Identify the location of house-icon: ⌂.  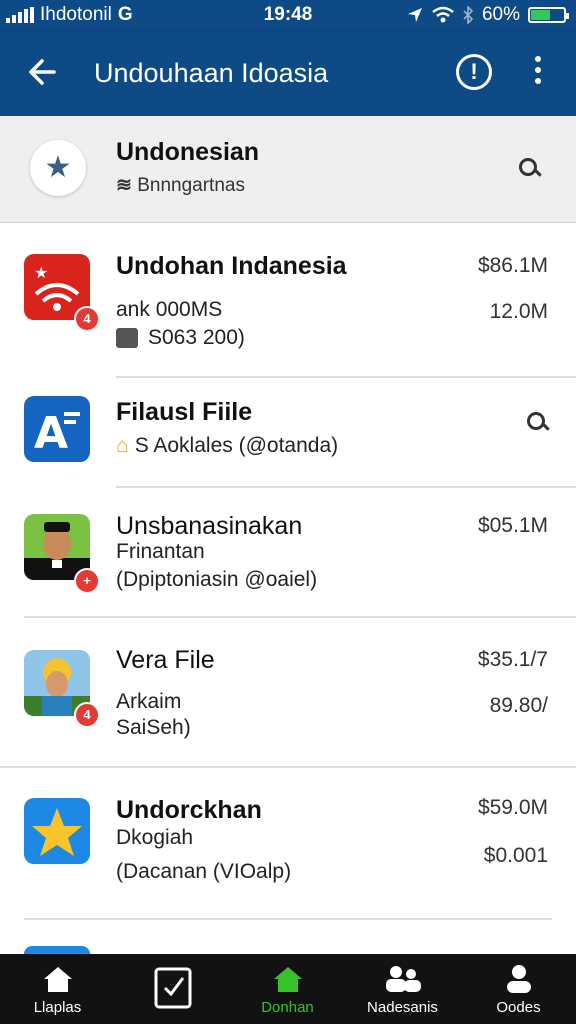
(122, 445).